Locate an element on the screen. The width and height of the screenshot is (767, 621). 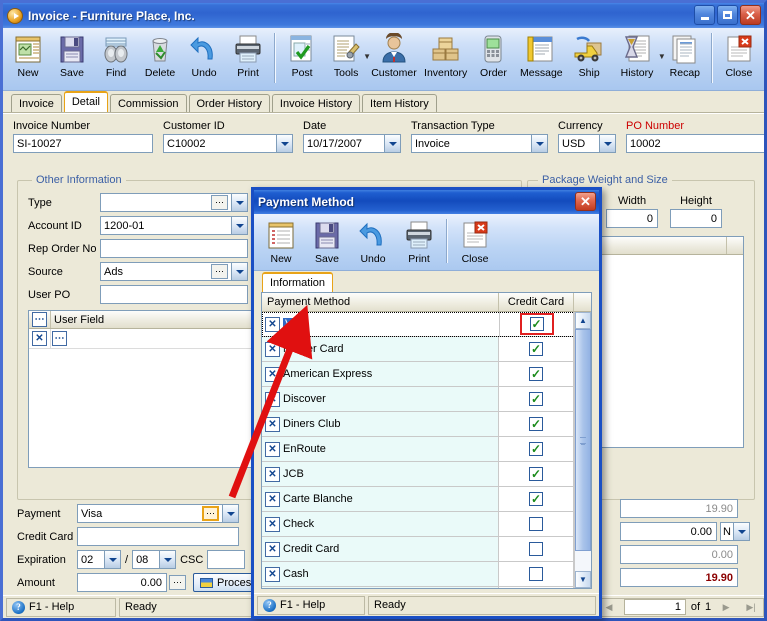
toolbar-button-delete: Delete is located at coordinates (160, 59).